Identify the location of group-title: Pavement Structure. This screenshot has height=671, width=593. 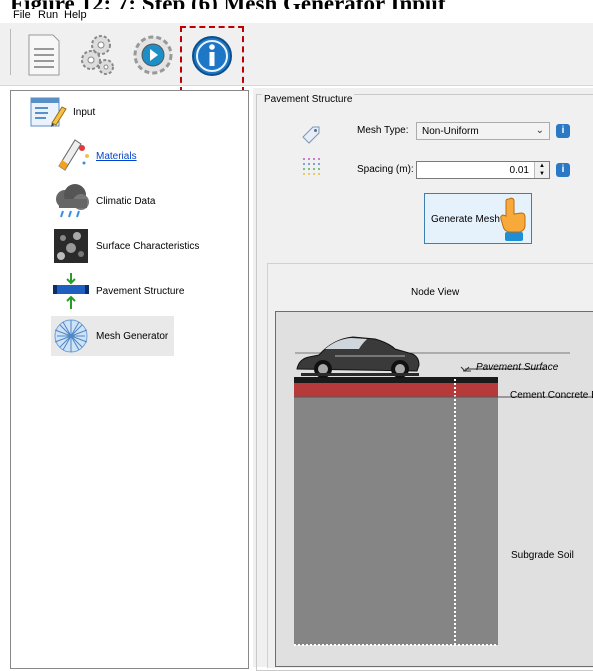
(308, 99).